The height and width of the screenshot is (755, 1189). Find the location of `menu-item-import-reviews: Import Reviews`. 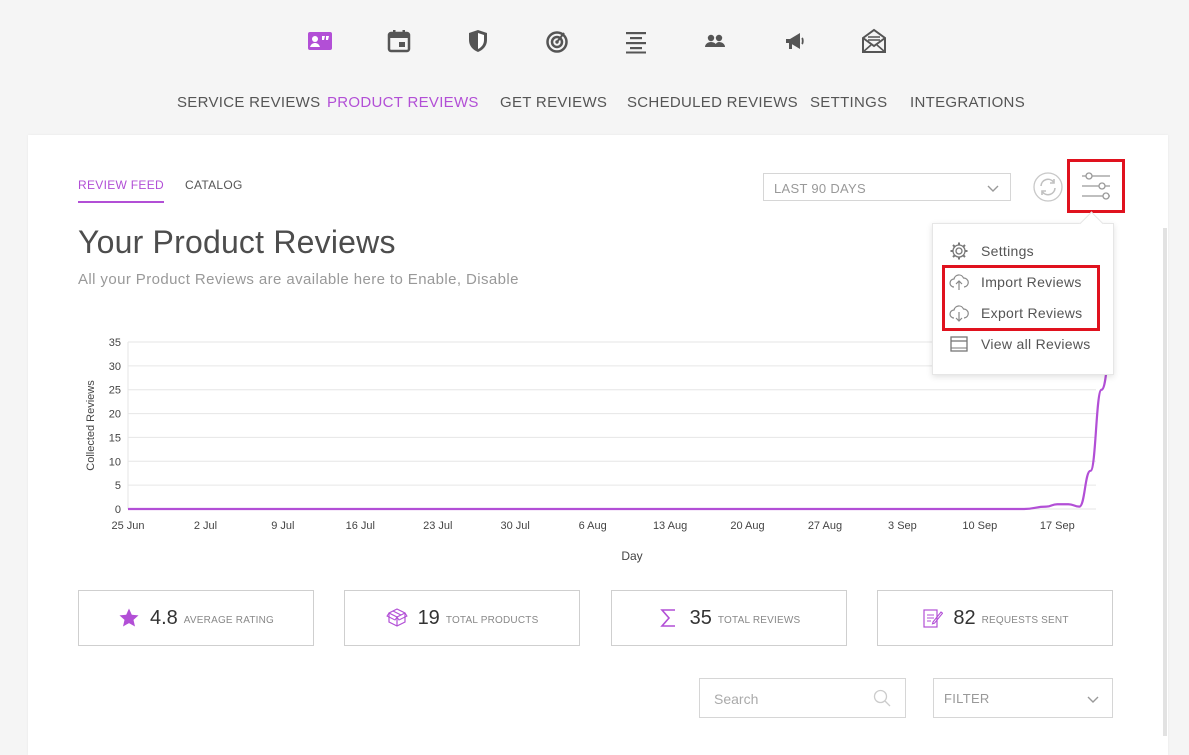

menu-item-import-reviews: Import Reviews is located at coordinates (1015, 282).